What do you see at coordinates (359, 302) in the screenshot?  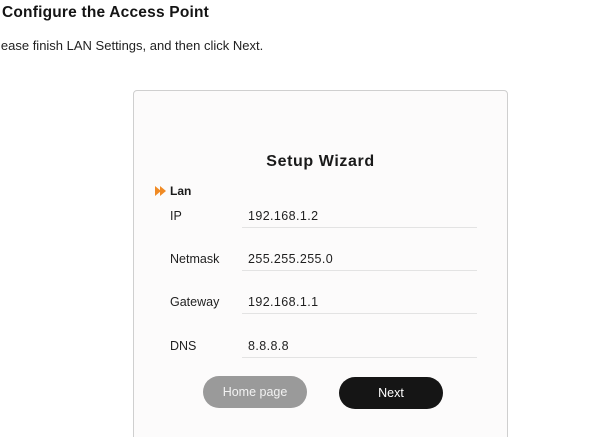 I see `gateway-input` at bounding box center [359, 302].